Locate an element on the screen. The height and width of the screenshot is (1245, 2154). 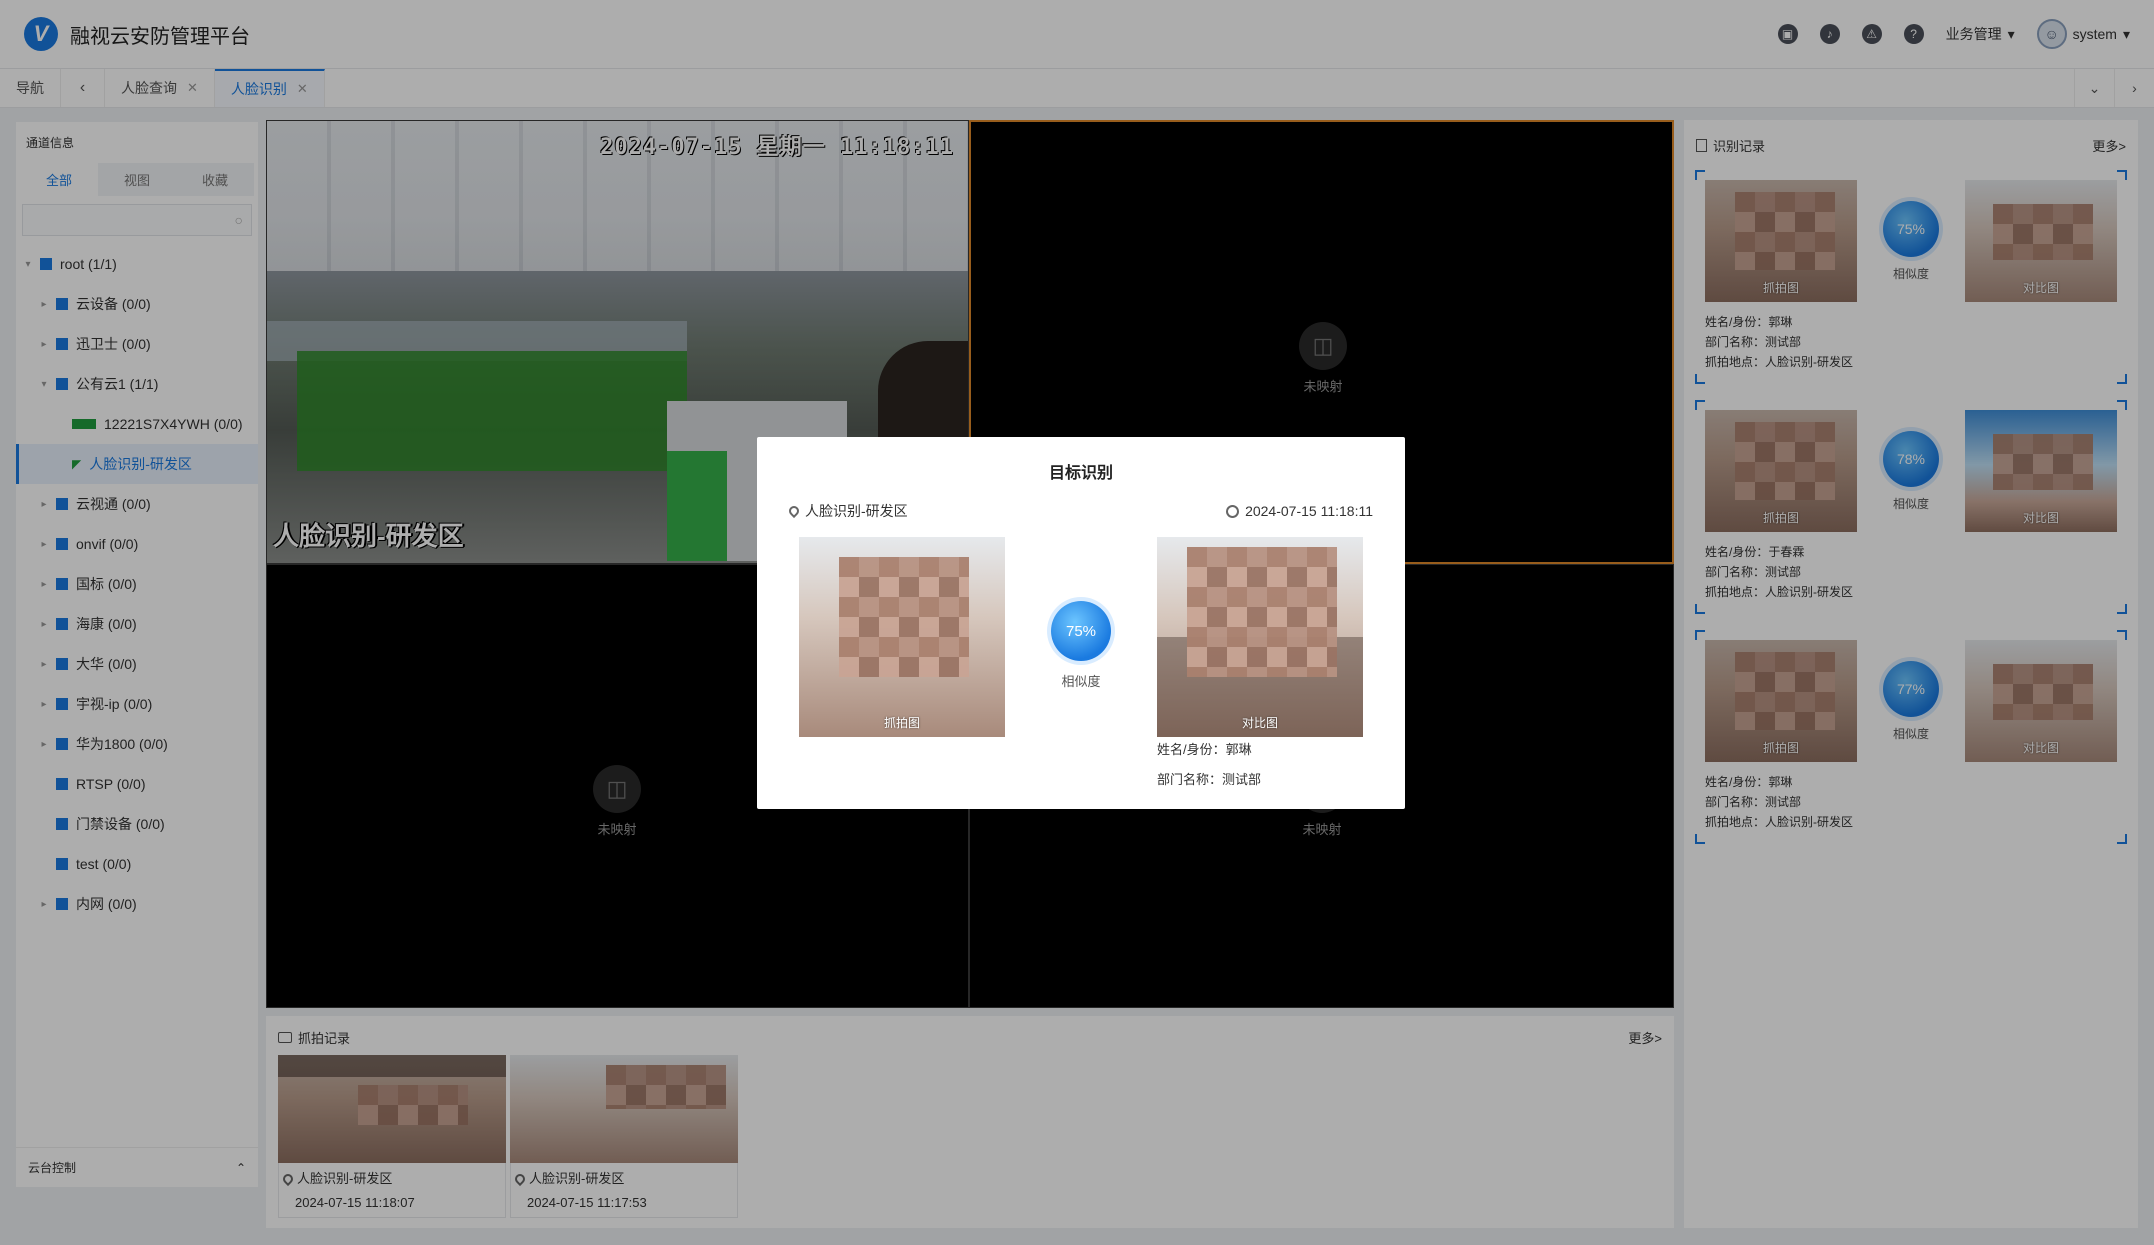
capture-image-label: 抓拍图 is located at coordinates (901, 723).